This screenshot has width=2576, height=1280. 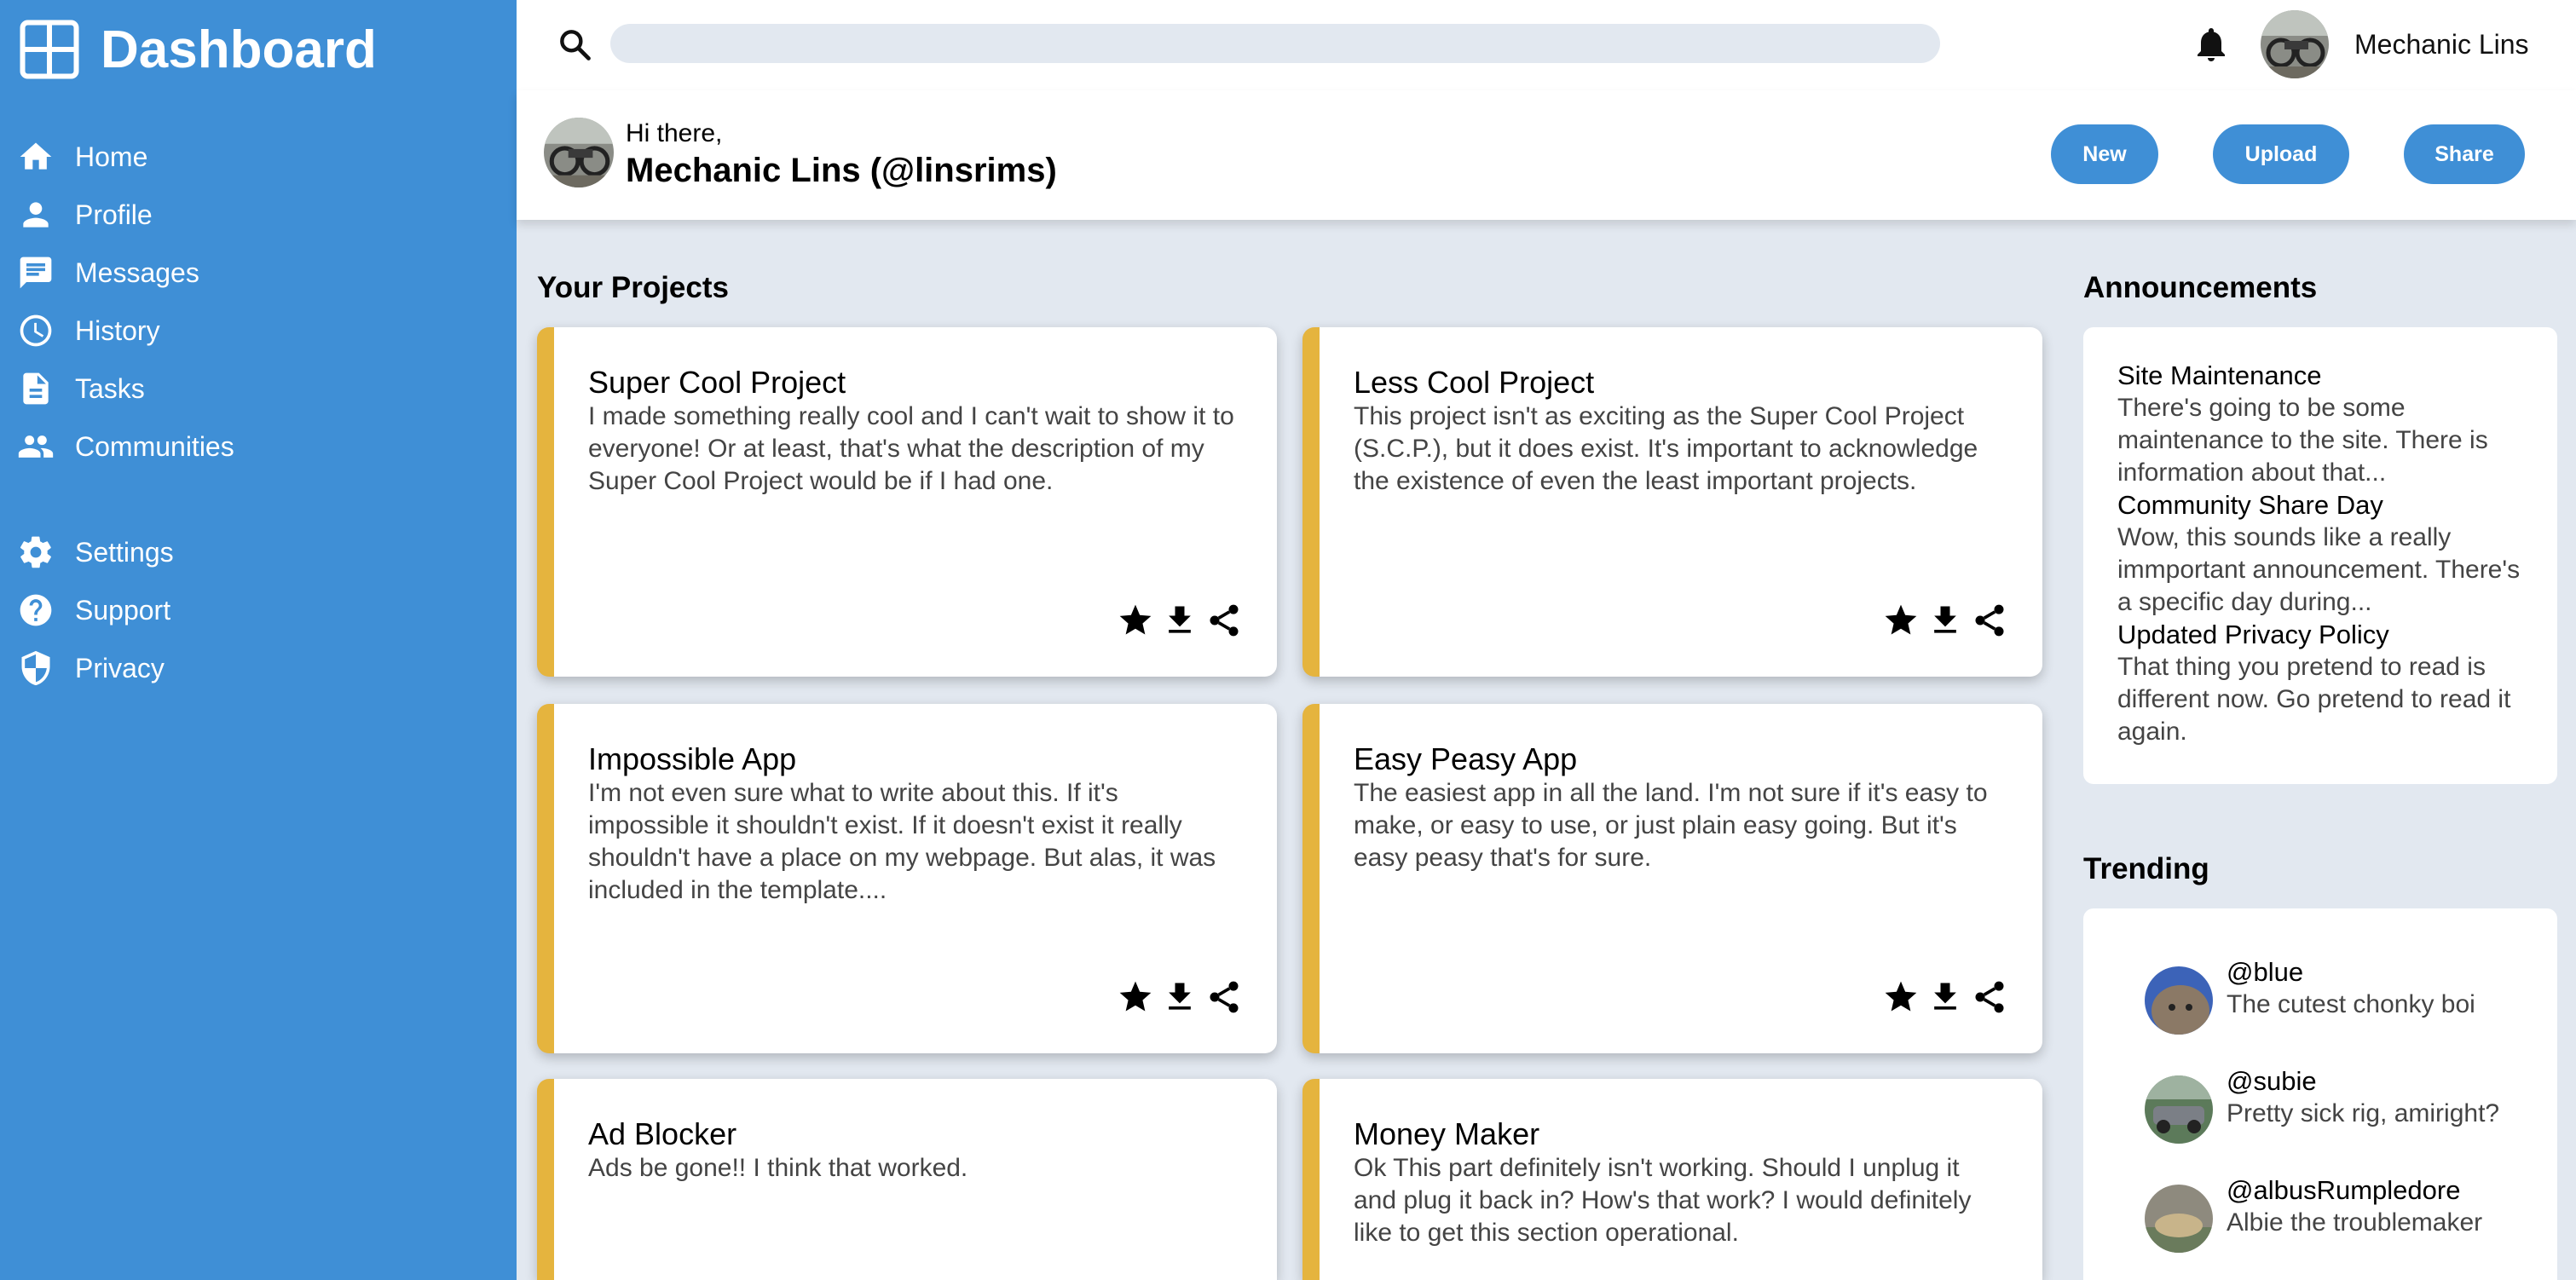 I want to click on sidebar-item-messages: Messages, so click(x=125, y=273).